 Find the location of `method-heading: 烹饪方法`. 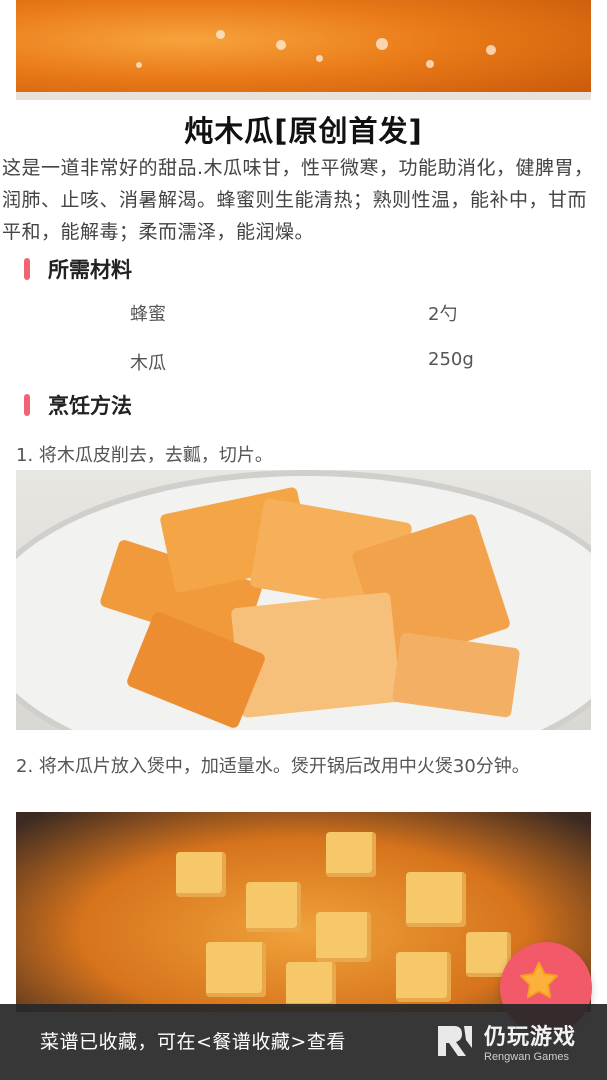

method-heading: 烹饪方法 is located at coordinates (90, 406).